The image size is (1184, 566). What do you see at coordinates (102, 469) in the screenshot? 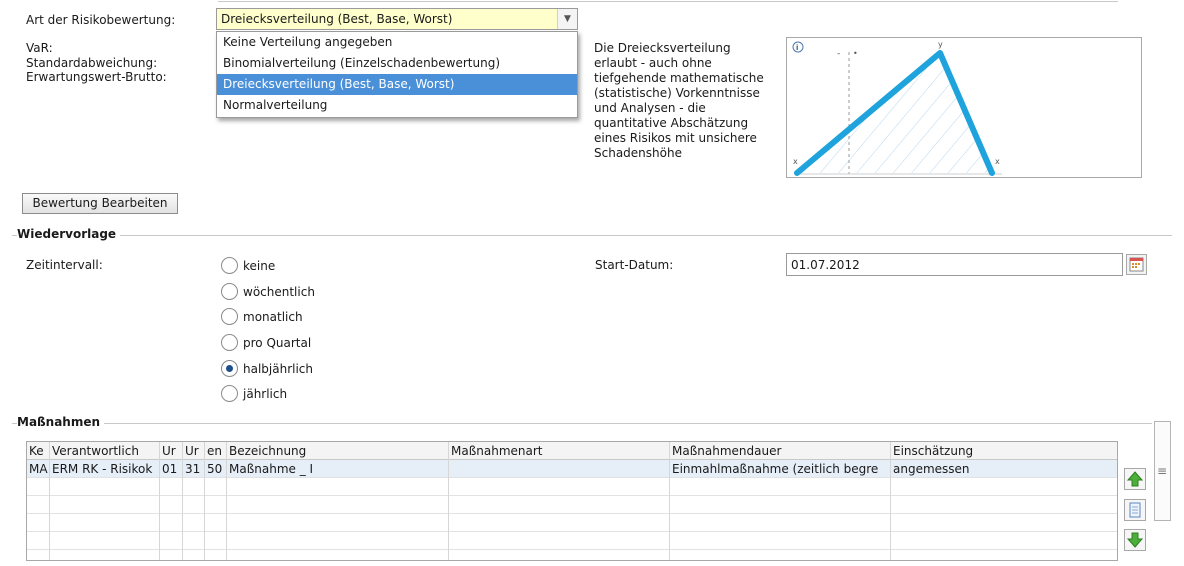
I see `table-cell: ERM RK - Risikok` at bounding box center [102, 469].